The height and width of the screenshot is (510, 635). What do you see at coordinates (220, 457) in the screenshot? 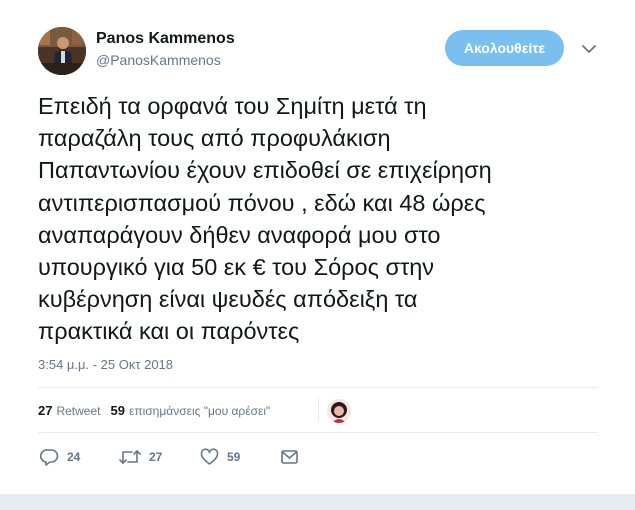
I see `like-button: 59` at bounding box center [220, 457].